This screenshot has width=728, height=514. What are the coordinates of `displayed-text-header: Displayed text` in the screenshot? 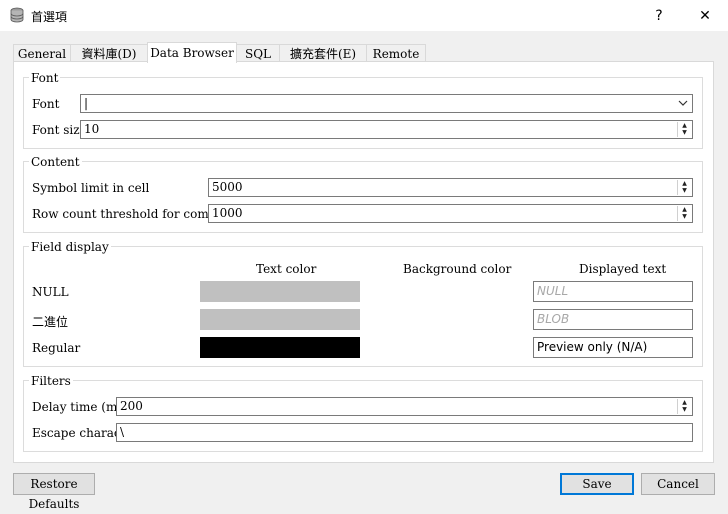 It's located at (623, 269).